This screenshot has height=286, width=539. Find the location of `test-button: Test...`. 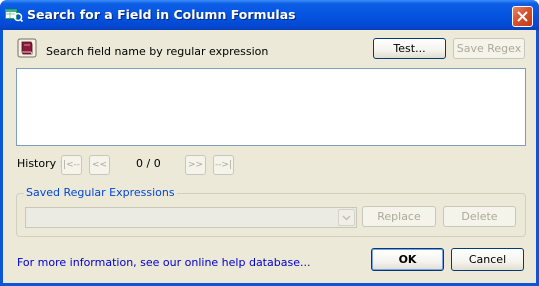

test-button: Test... is located at coordinates (409, 48).